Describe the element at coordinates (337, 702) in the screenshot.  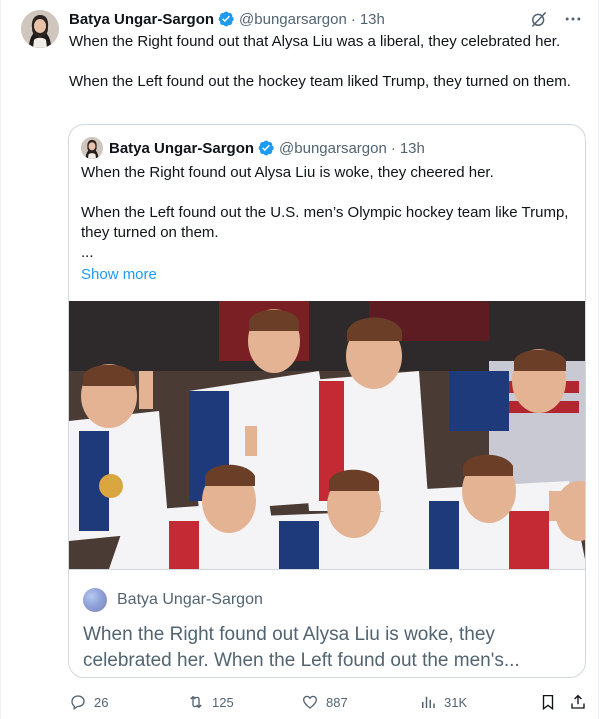
I see `like-count: 887` at that location.